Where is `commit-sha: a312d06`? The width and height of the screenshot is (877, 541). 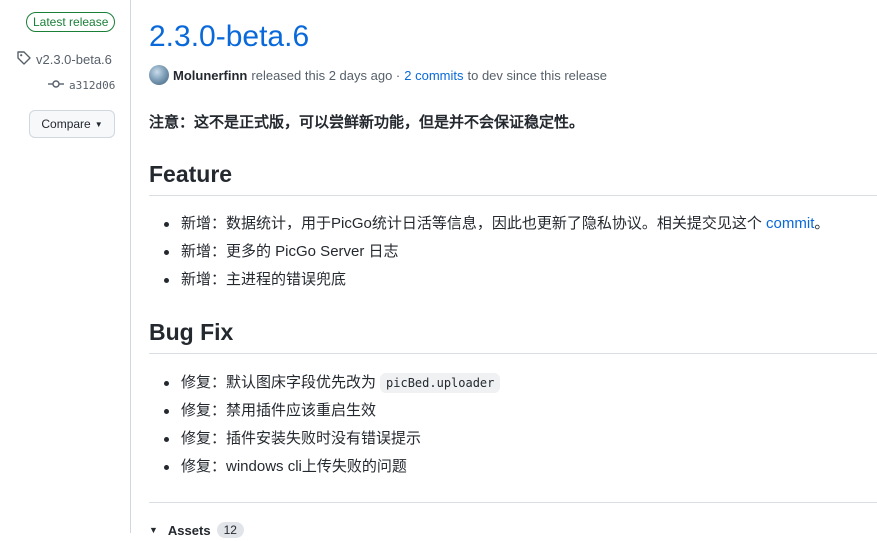 commit-sha: a312d06 is located at coordinates (92, 85).